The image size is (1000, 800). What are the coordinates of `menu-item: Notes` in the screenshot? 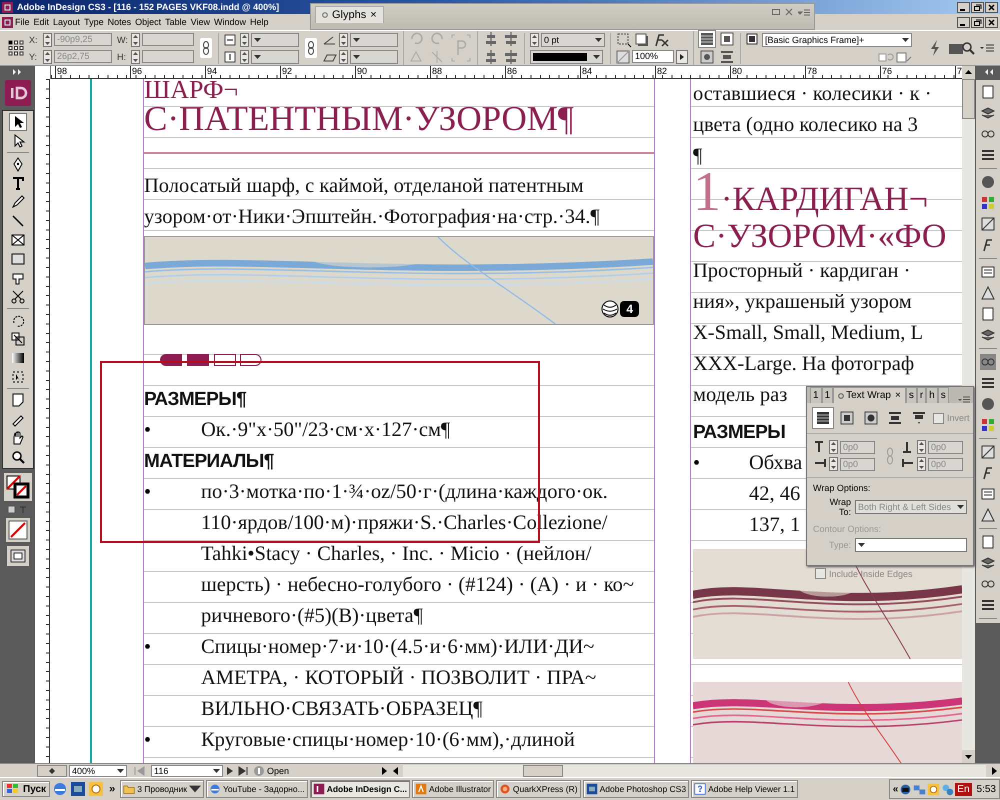 It's located at (120, 22).